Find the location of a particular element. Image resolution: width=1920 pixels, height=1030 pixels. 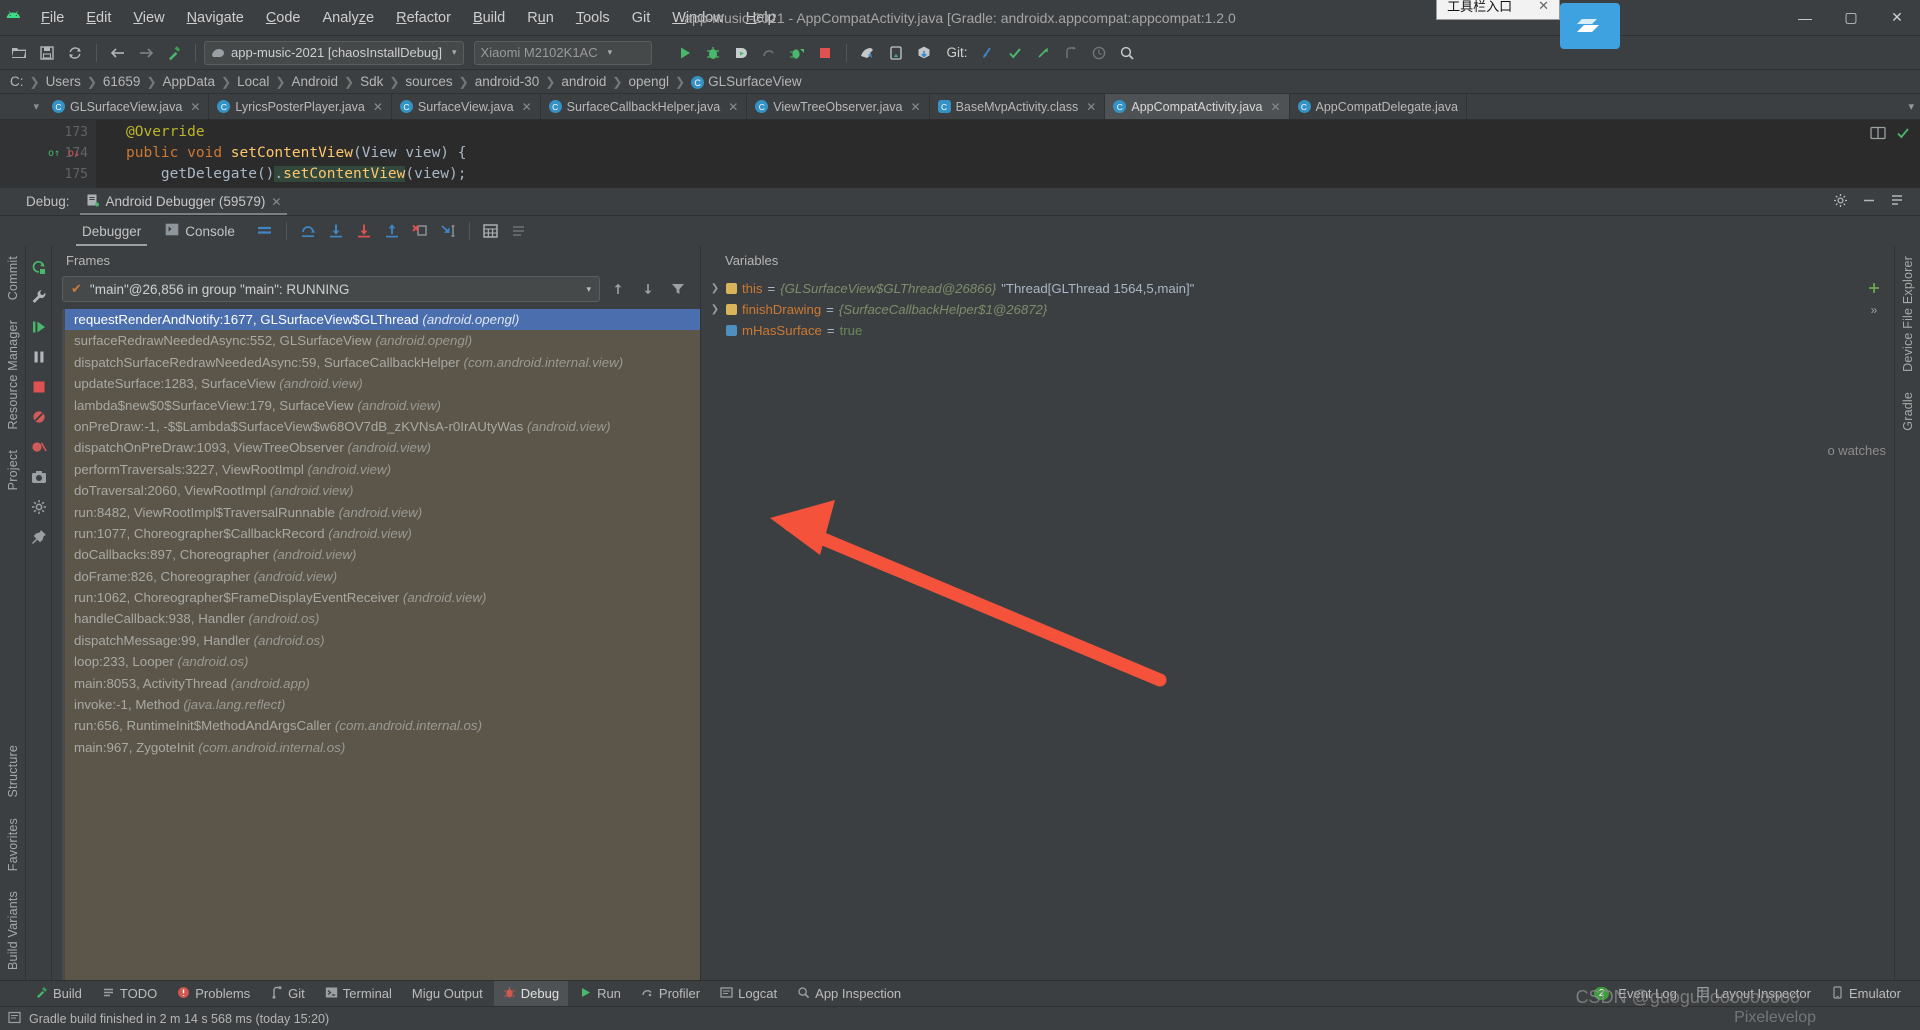

resume-program-icon is located at coordinates (39, 327).